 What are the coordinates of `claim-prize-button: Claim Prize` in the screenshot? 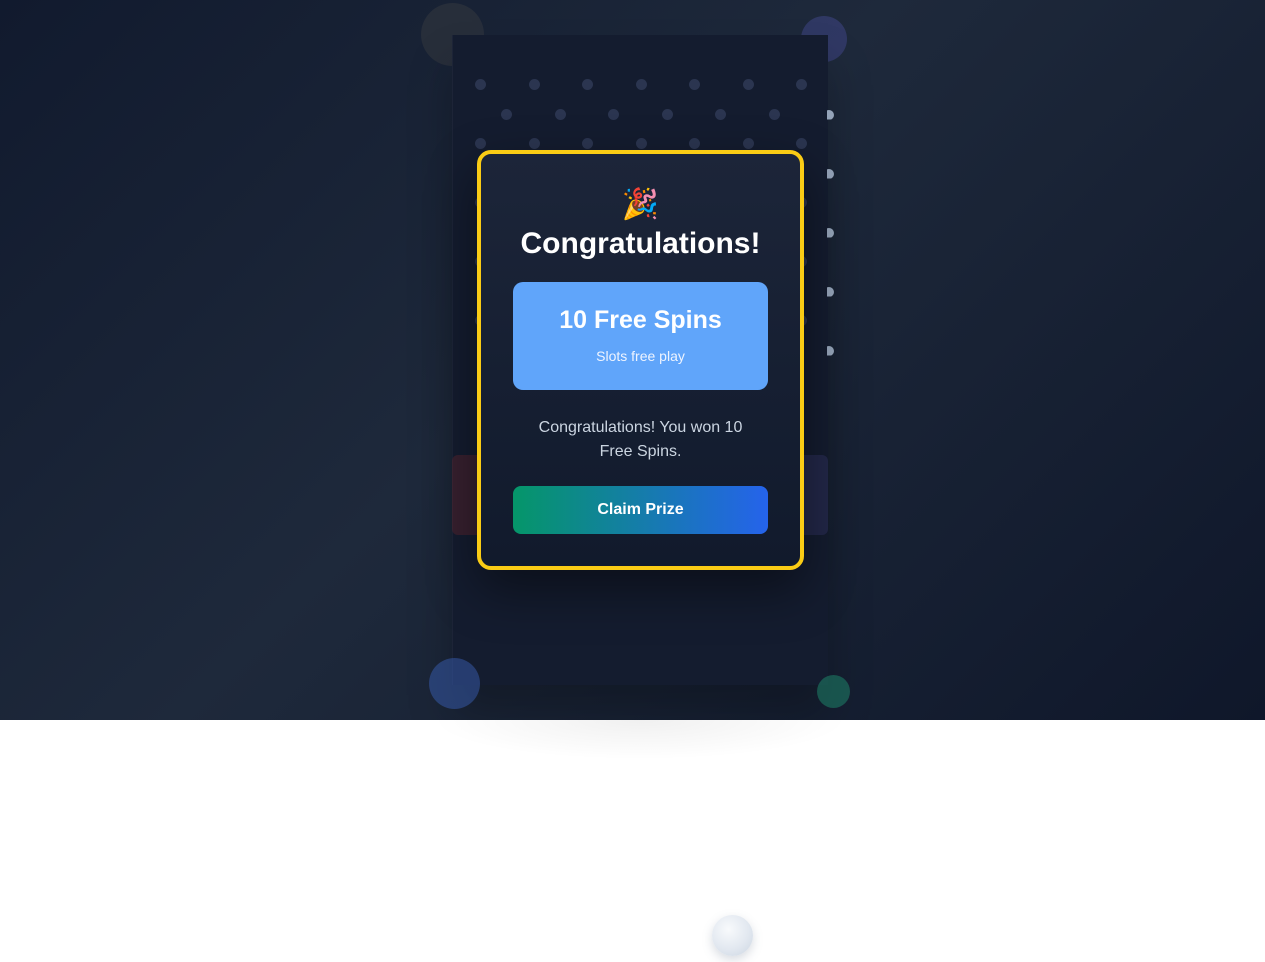 It's located at (640, 510).